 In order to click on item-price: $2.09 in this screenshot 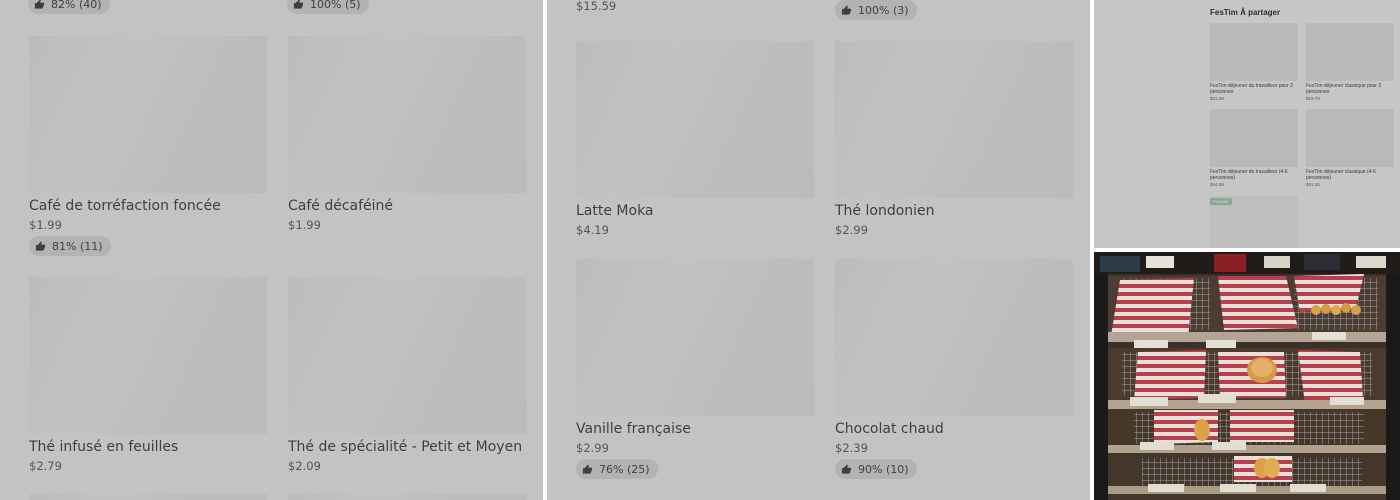, I will do `click(304, 466)`.